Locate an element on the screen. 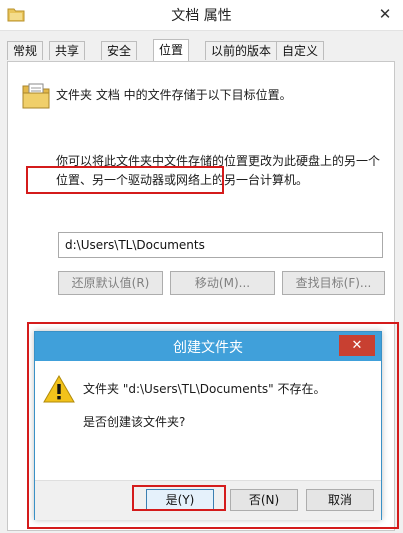 This screenshot has height=533, width=403. tab-location: 位置 is located at coordinates (171, 50).